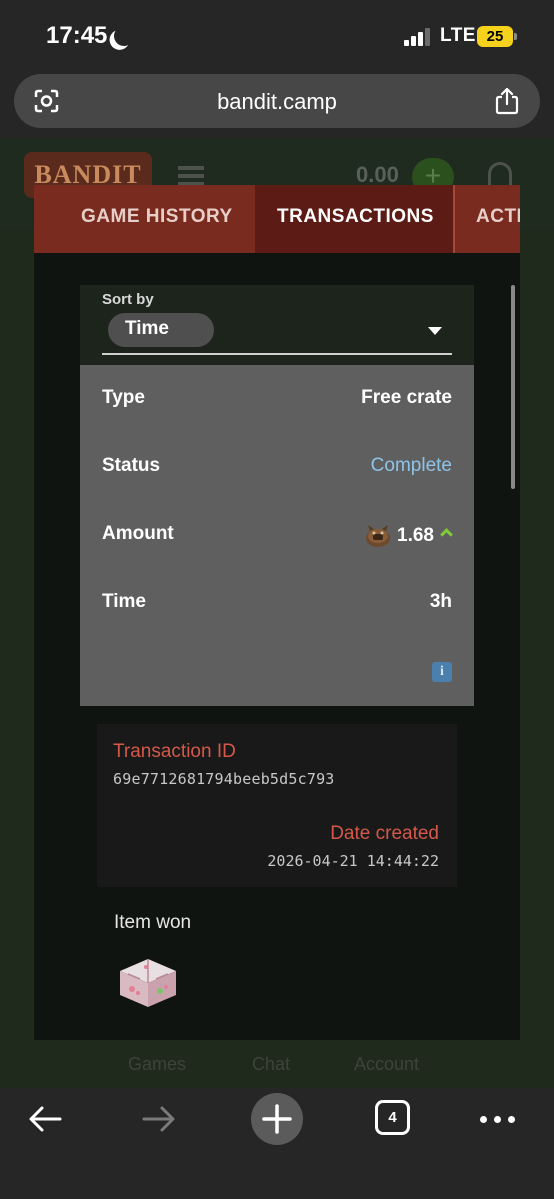  Describe the element at coordinates (191, 176) in the screenshot. I see `menu-icon` at that location.